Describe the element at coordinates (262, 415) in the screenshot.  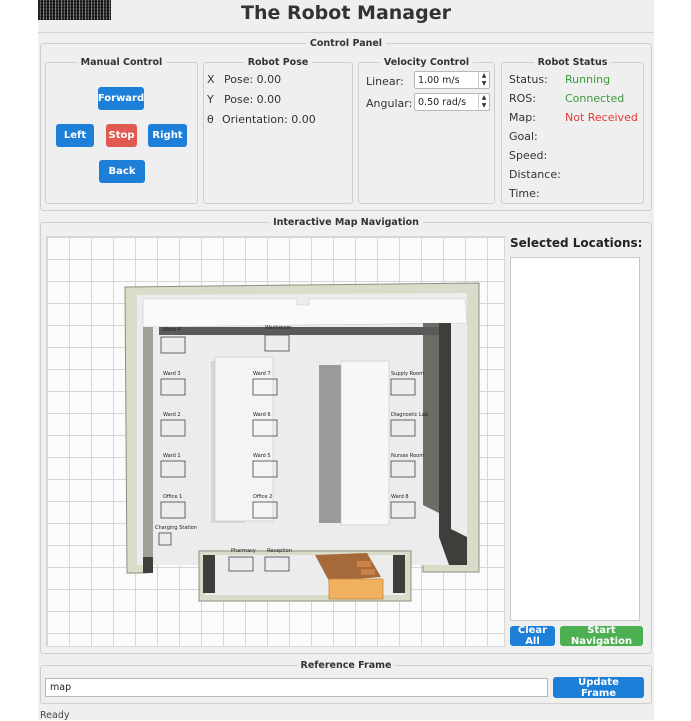
I see `room-label-ward6: Ward 6` at that location.